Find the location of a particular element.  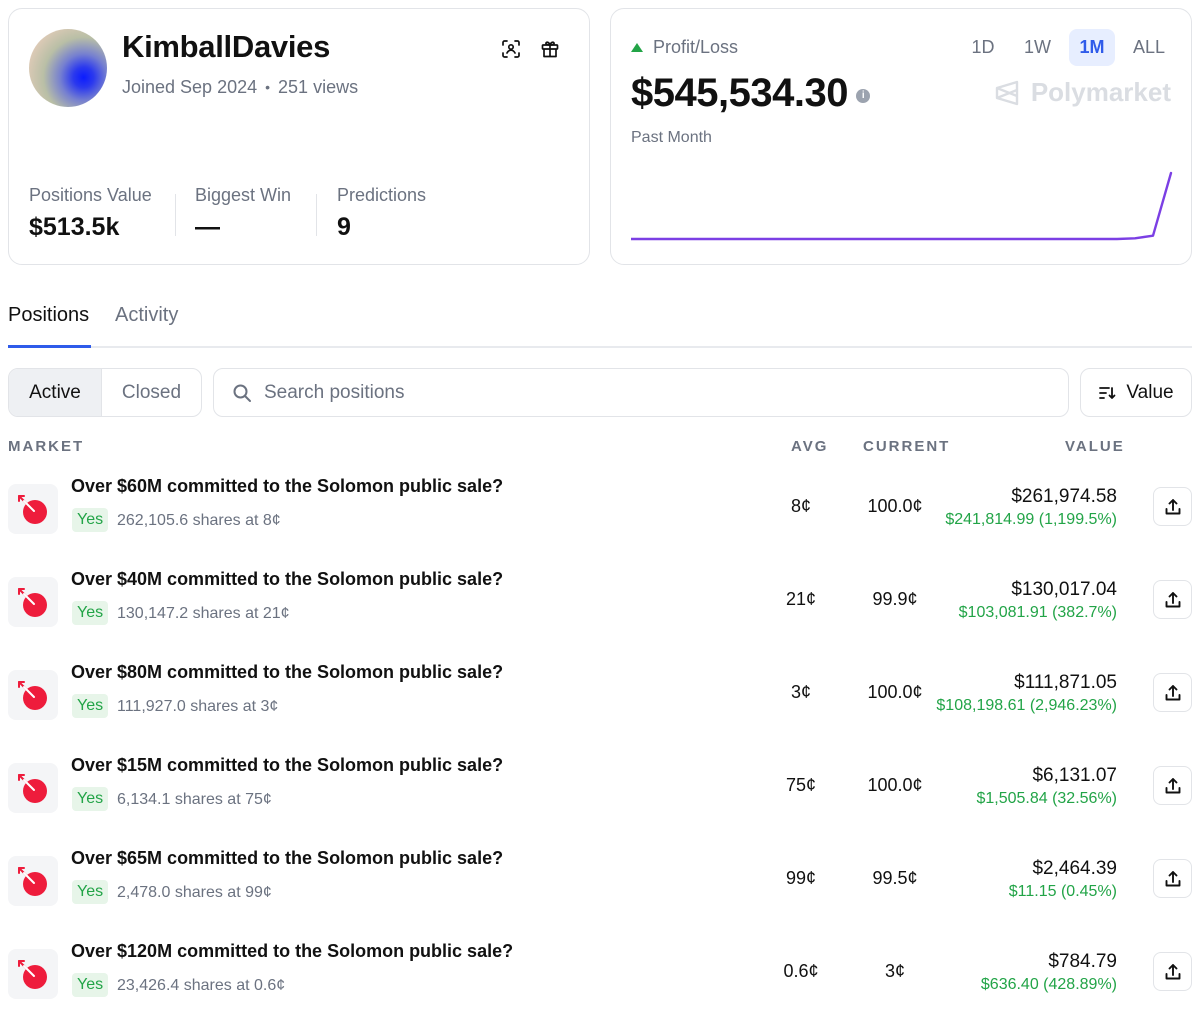

range-tab-all: ALL is located at coordinates (1149, 47).